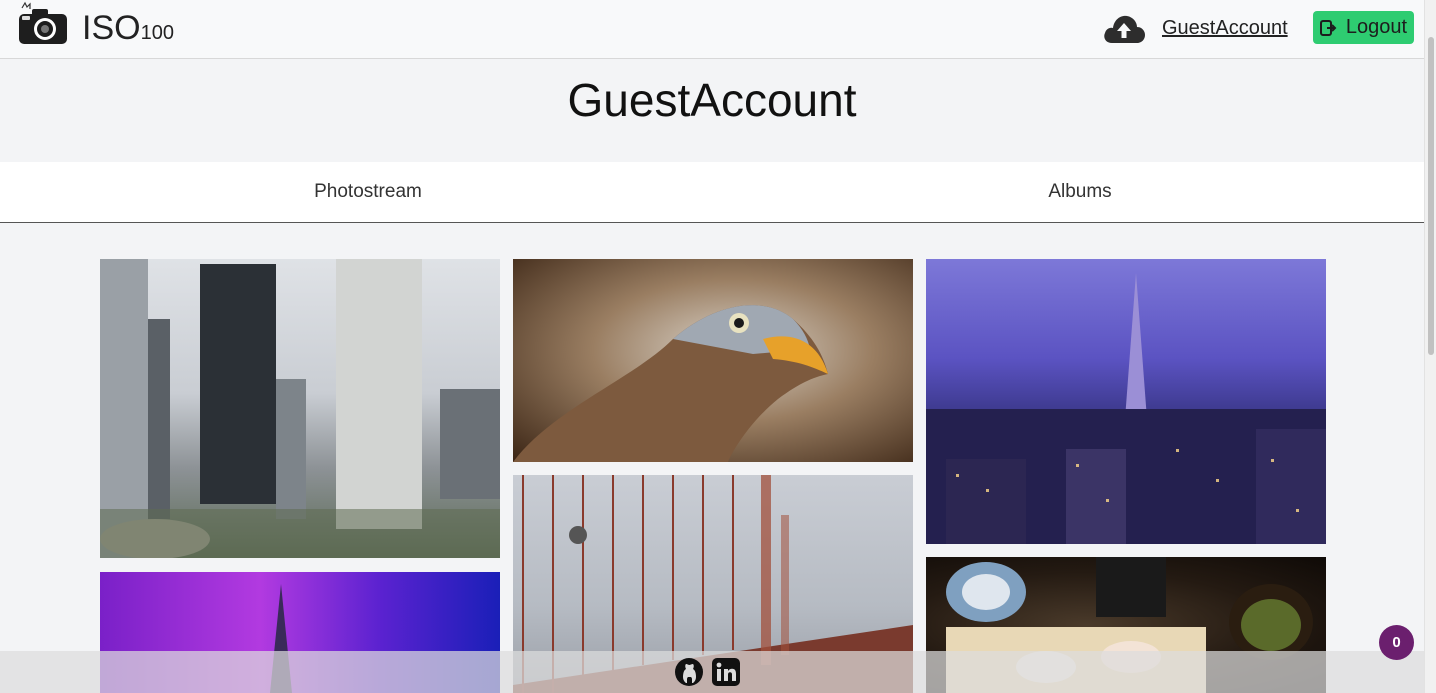  I want to click on logout-label: Logout, so click(1376, 27).